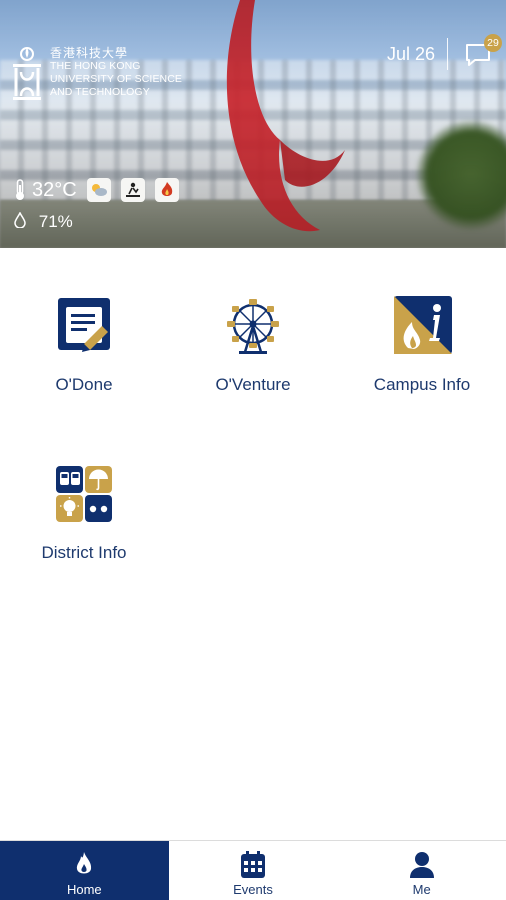  Describe the element at coordinates (20, 220) in the screenshot. I see `water-drop-icon` at that location.